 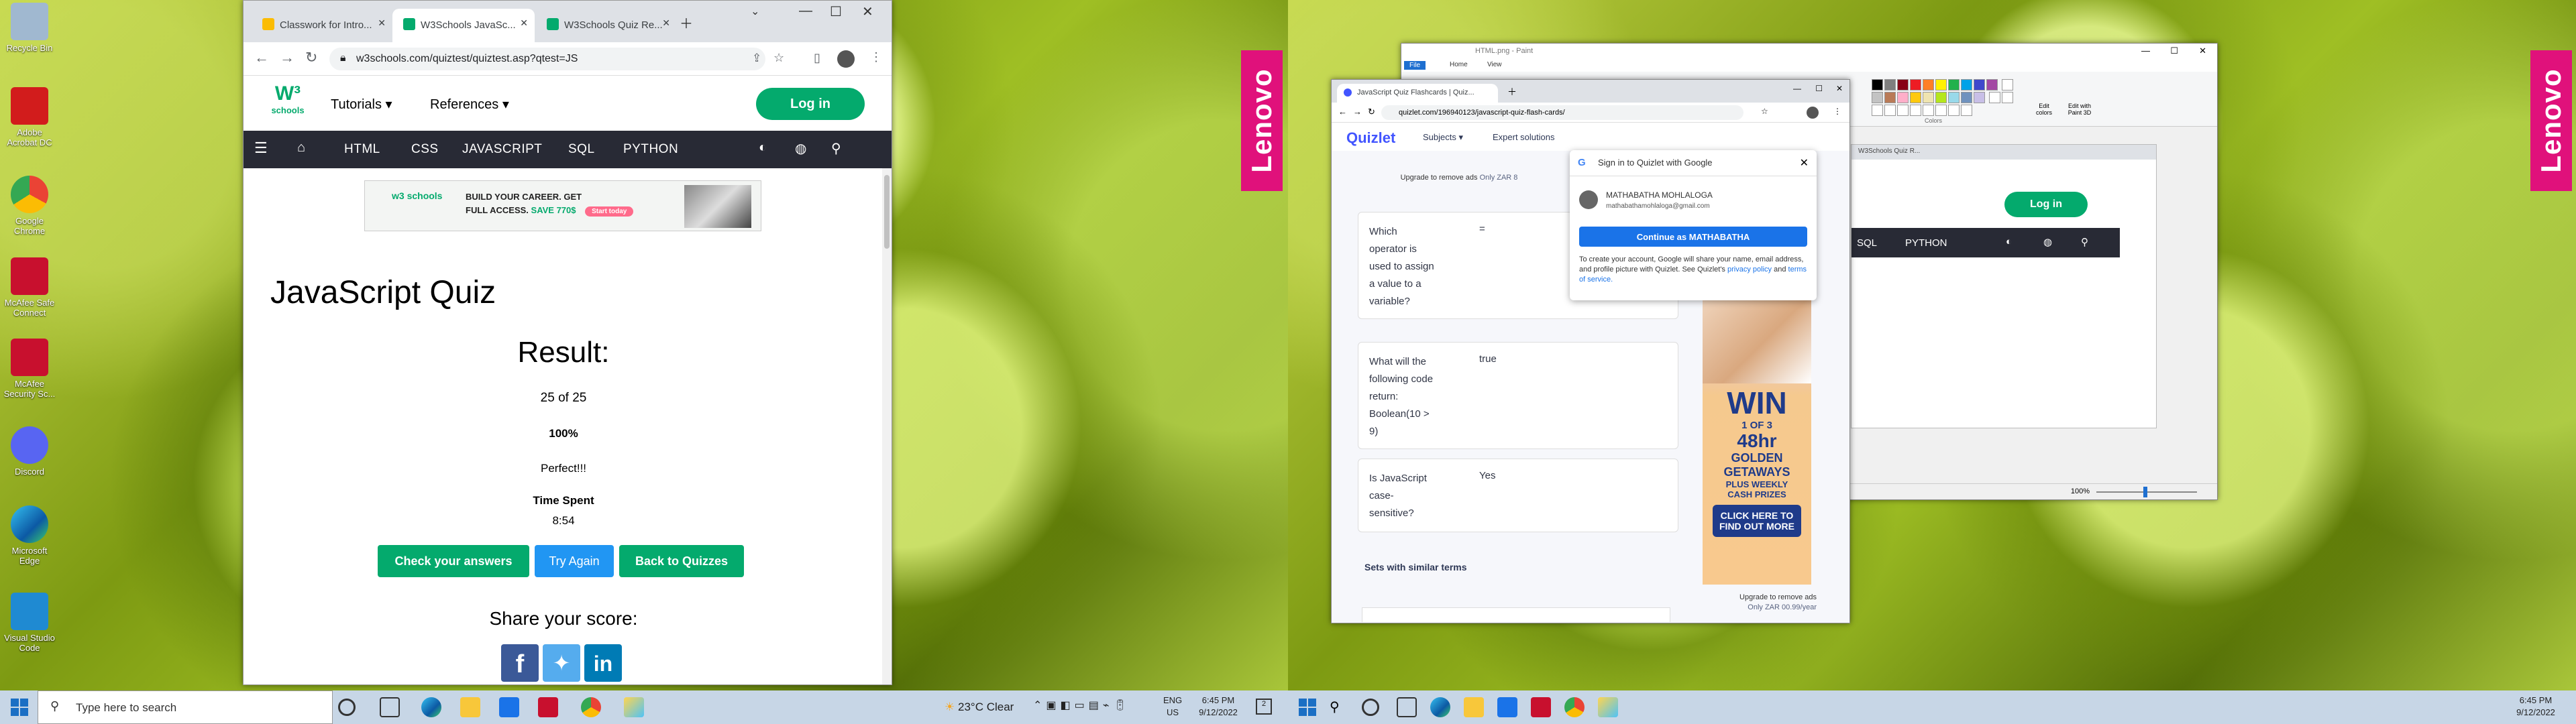 What do you see at coordinates (29, 623) in the screenshot?
I see `desktop-icon-vscode: Visual Studio Code` at bounding box center [29, 623].